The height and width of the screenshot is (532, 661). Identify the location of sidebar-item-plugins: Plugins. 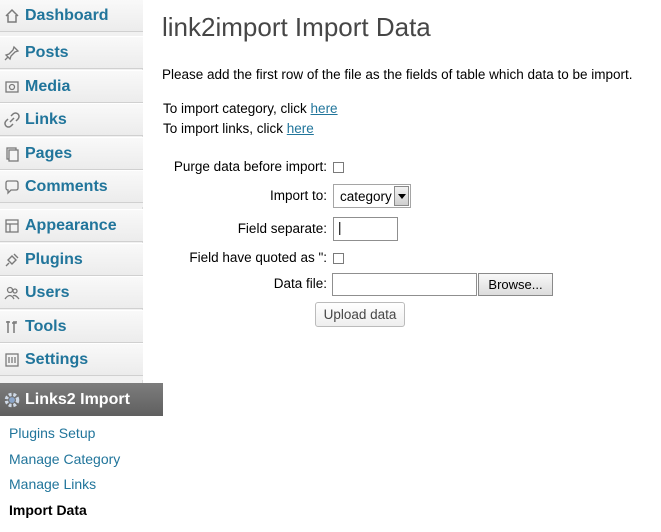
(71, 259).